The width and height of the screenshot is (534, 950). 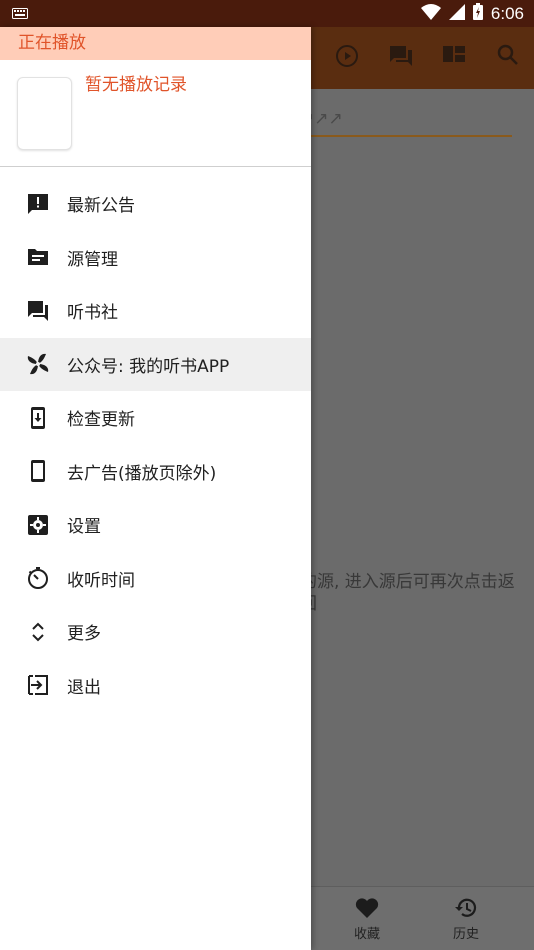 What do you see at coordinates (155, 525) in the screenshot?
I see `menu-item-settings: 设置` at bounding box center [155, 525].